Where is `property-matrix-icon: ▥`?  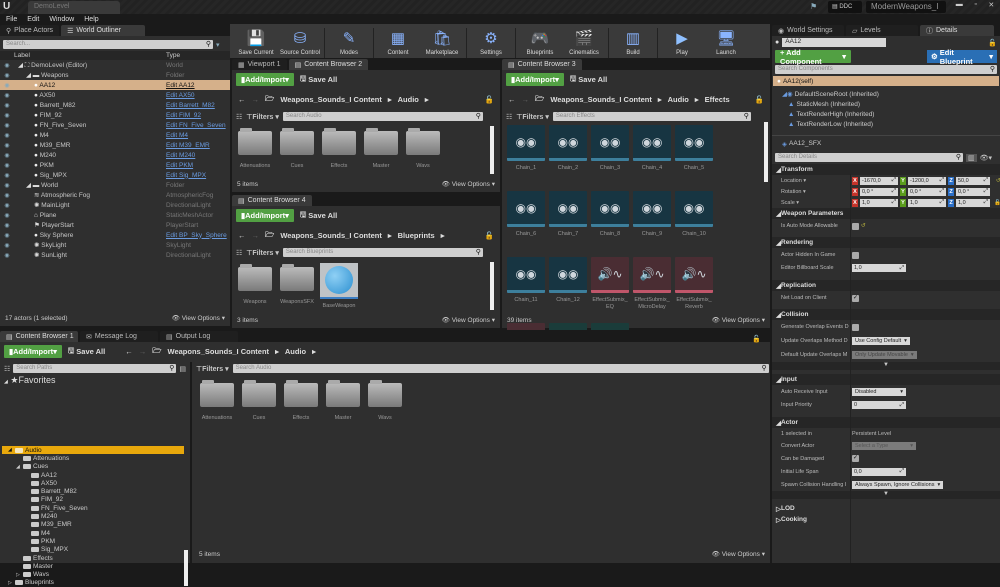
property-matrix-icon: ▥ is located at coordinates (971, 157).